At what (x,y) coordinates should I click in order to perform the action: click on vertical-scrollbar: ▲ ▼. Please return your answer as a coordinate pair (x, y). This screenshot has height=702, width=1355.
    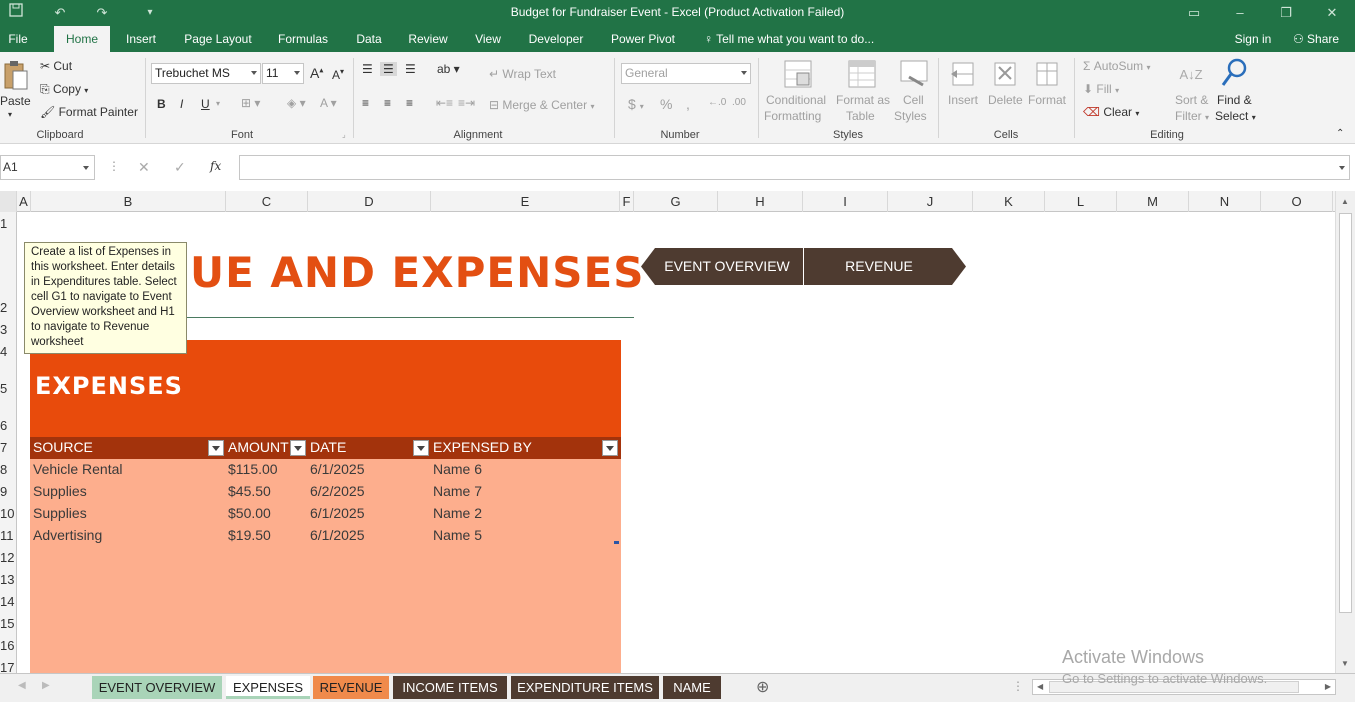
    Looking at the image, I should click on (1345, 432).